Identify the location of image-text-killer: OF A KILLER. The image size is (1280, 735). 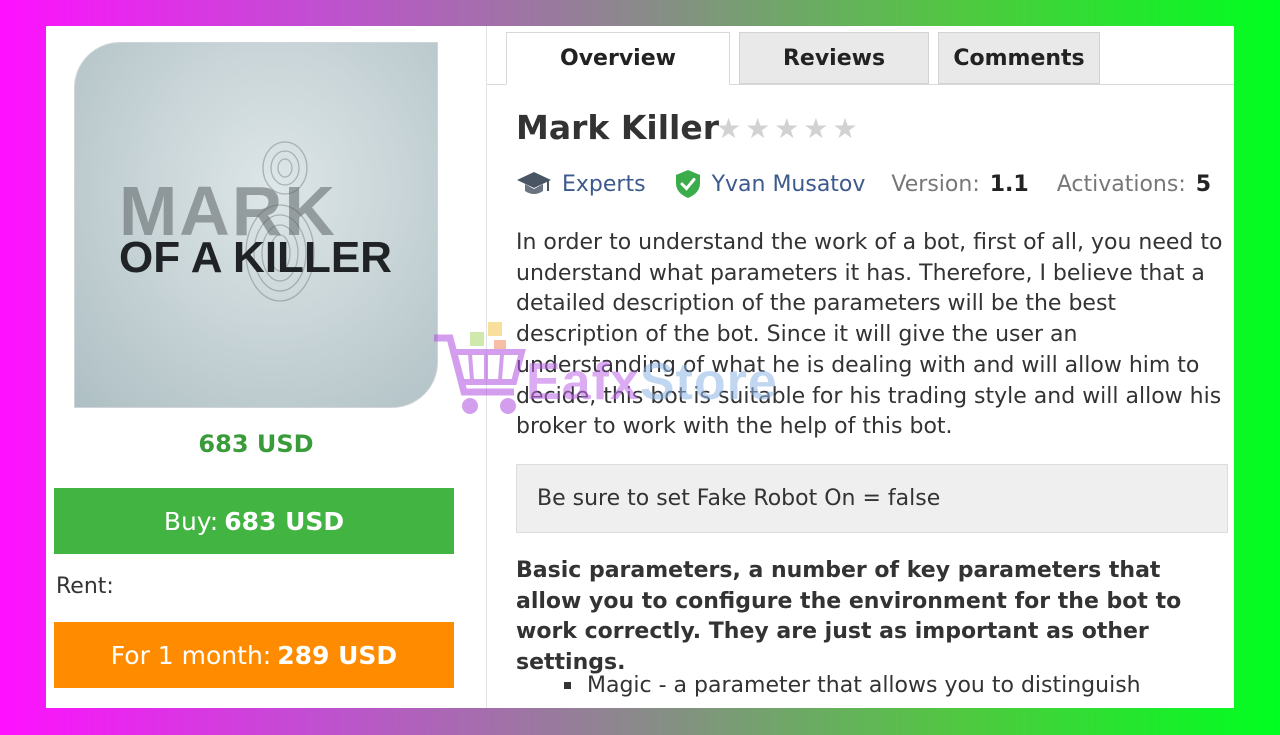
(255, 257).